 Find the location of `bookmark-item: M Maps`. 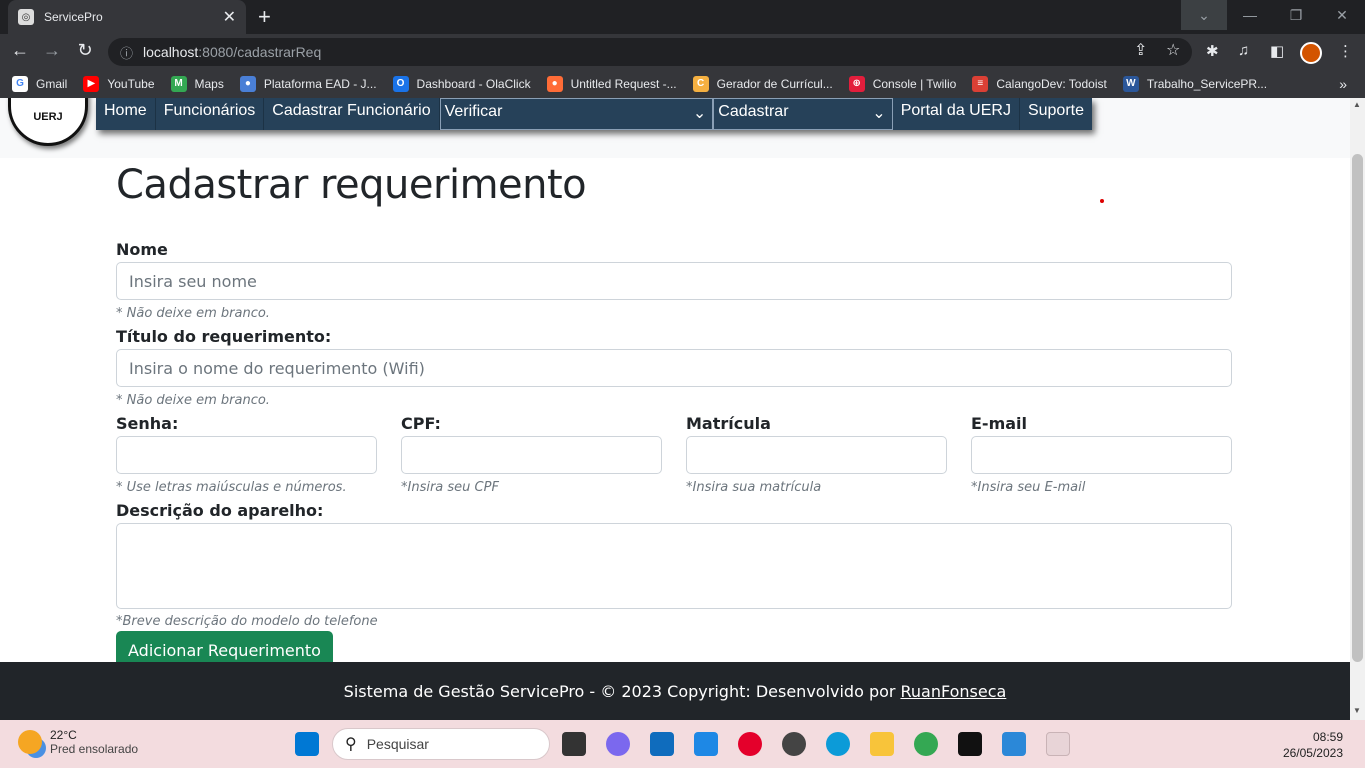

bookmark-item: M Maps is located at coordinates (197, 84).